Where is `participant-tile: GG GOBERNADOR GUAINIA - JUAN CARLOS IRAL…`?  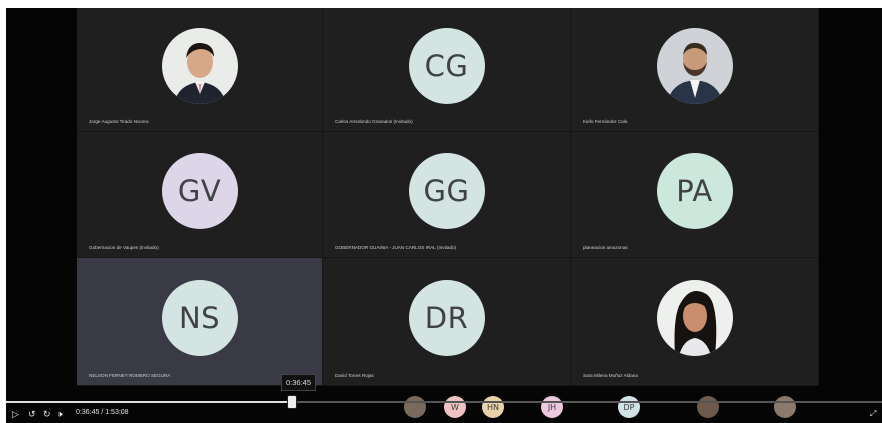
participant-tile: GG GOBERNADOR GUAINIA - JUAN CARLOS IRAL… is located at coordinates (447, 195).